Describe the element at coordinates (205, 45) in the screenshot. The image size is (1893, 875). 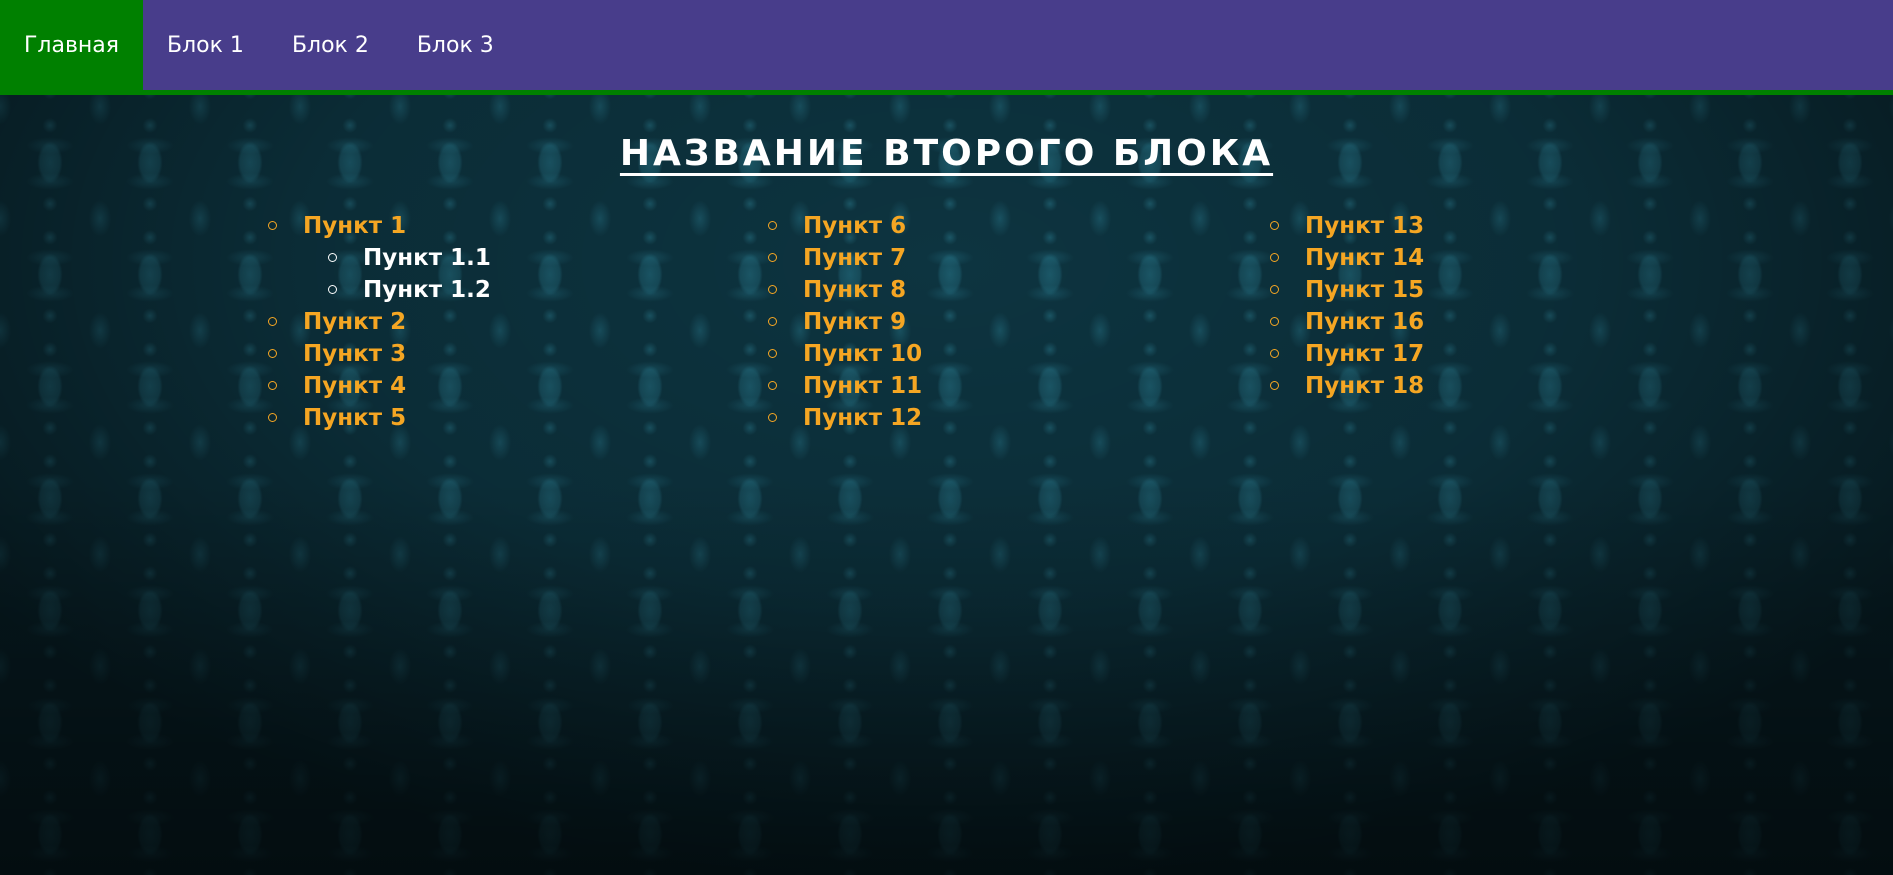
I see `nav-item-block-1: Блок 1` at that location.